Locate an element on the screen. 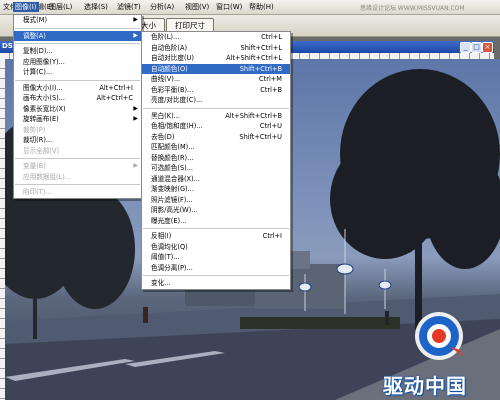 This screenshot has width=500, height=400. menu-item-auto-color: 自动颜色(O) Shift+Ctrl+B is located at coordinates (216, 68).